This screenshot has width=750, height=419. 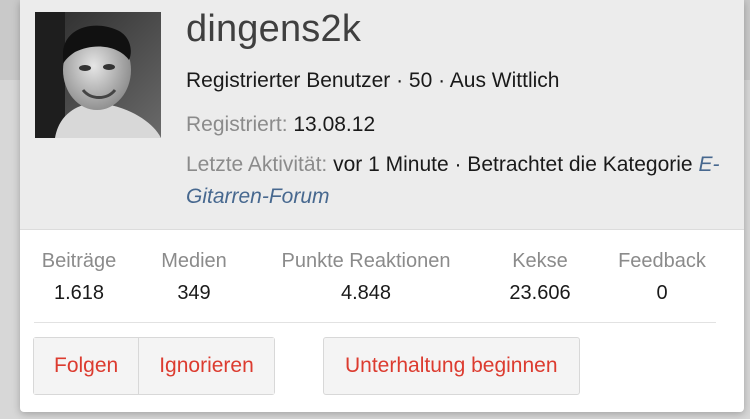 What do you see at coordinates (662, 261) in the screenshot?
I see `stat-label: Feedback` at bounding box center [662, 261].